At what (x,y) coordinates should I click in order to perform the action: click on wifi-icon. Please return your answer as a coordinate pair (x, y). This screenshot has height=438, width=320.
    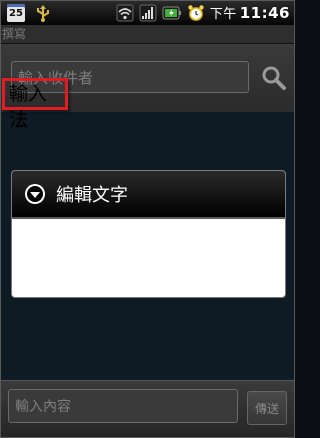
    Looking at the image, I should click on (125, 12).